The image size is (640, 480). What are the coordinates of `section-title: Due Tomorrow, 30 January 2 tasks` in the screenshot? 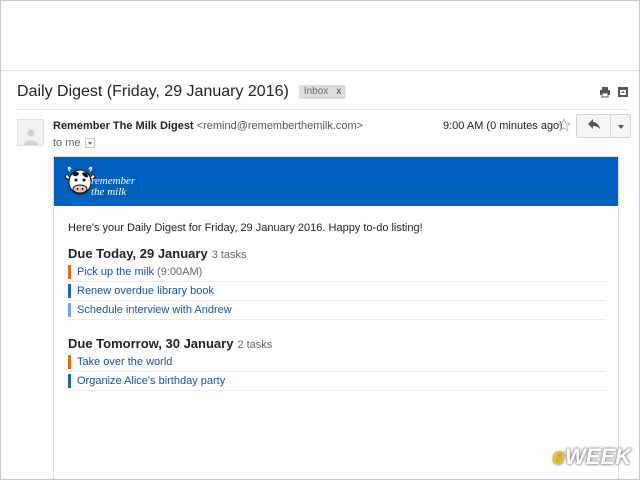 It's located at (170, 343).